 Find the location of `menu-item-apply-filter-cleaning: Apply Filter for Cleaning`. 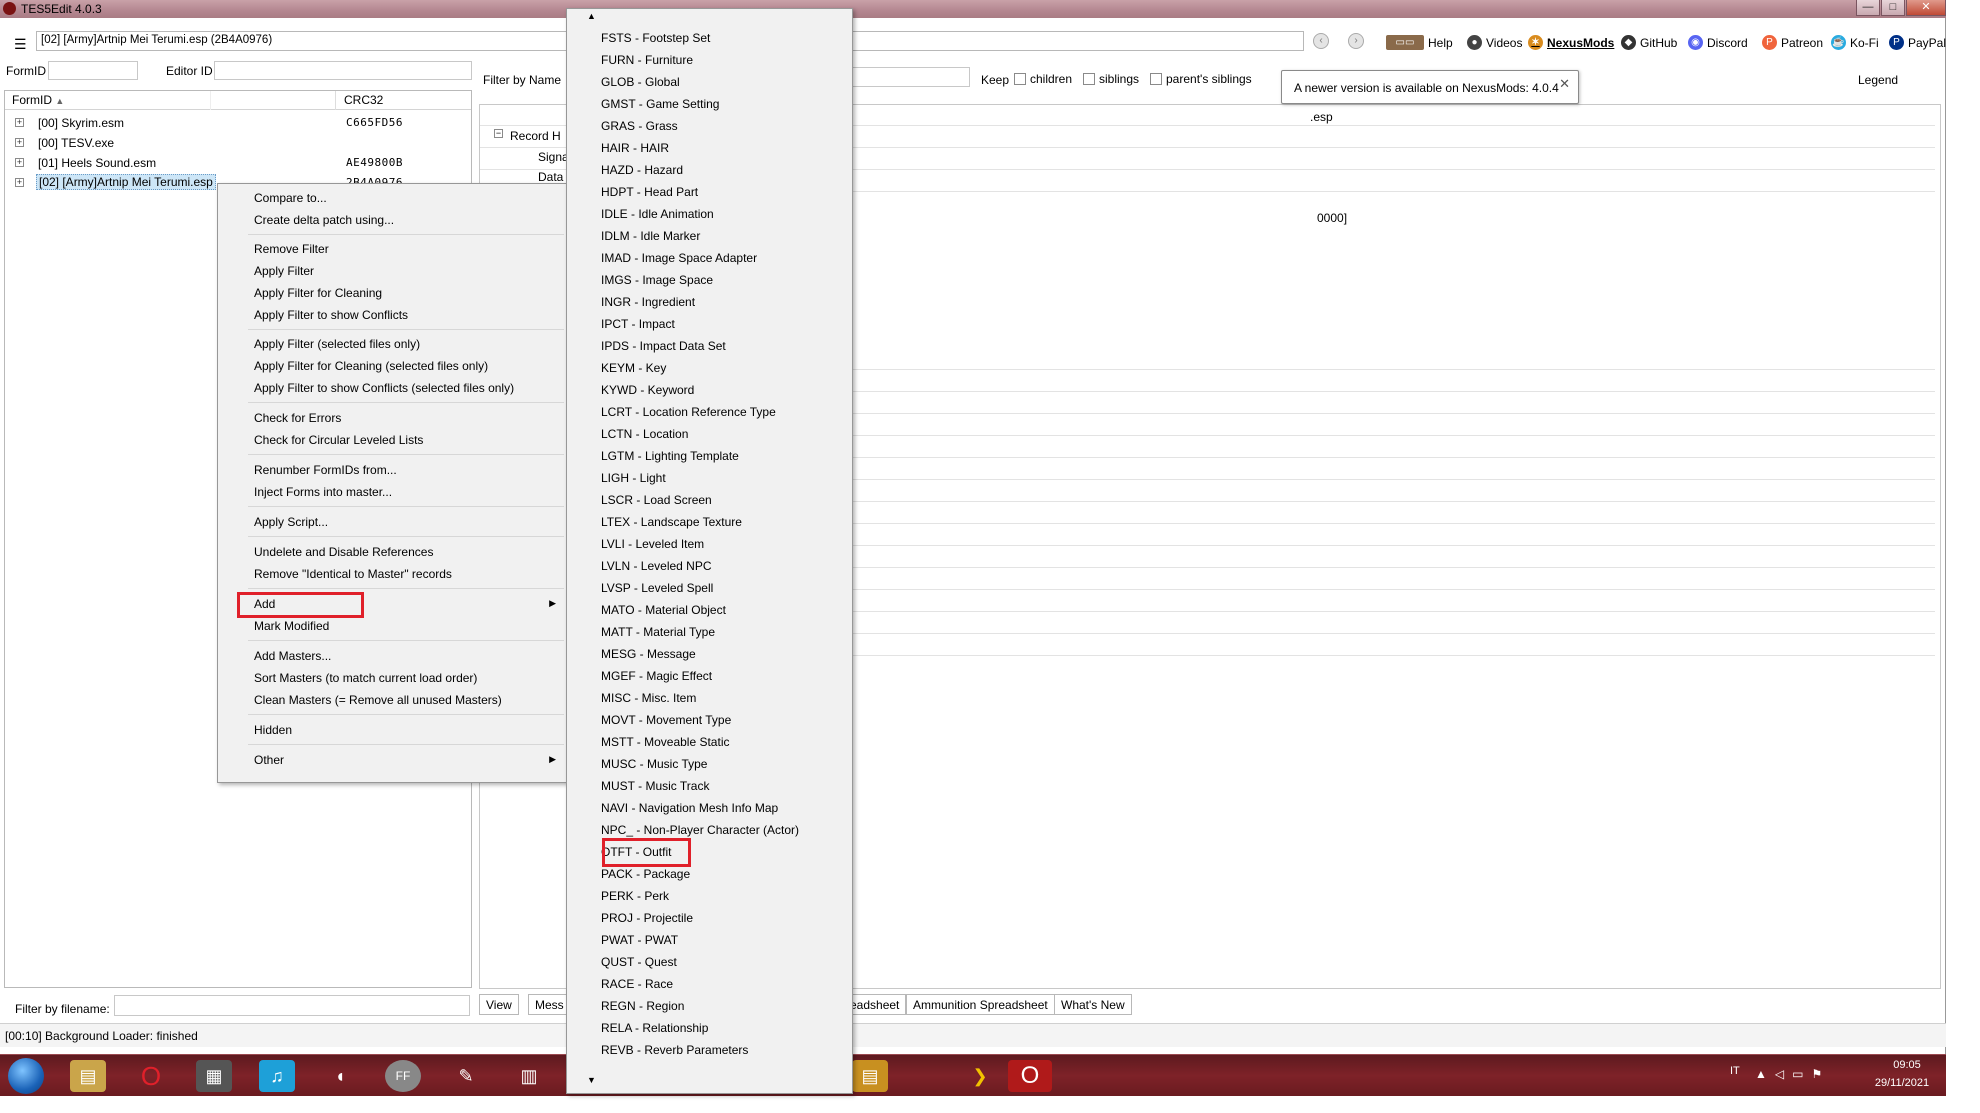

menu-item-apply-filter-cleaning: Apply Filter for Cleaning is located at coordinates (392, 294).